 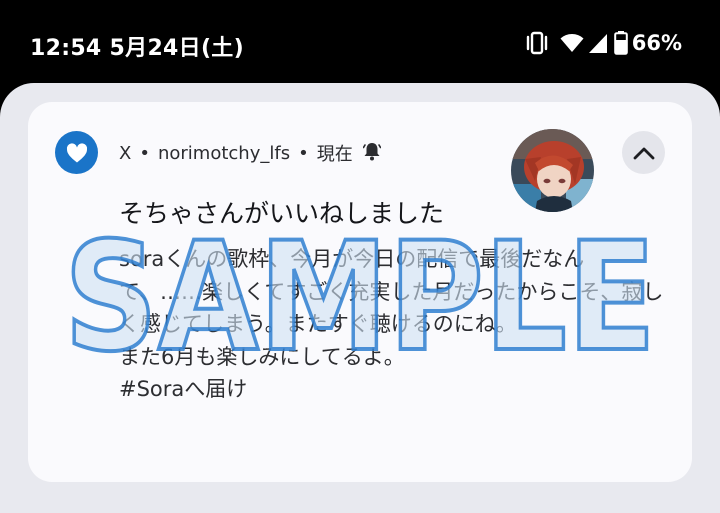 What do you see at coordinates (537, 43) in the screenshot?
I see `vibrate-icon` at bounding box center [537, 43].